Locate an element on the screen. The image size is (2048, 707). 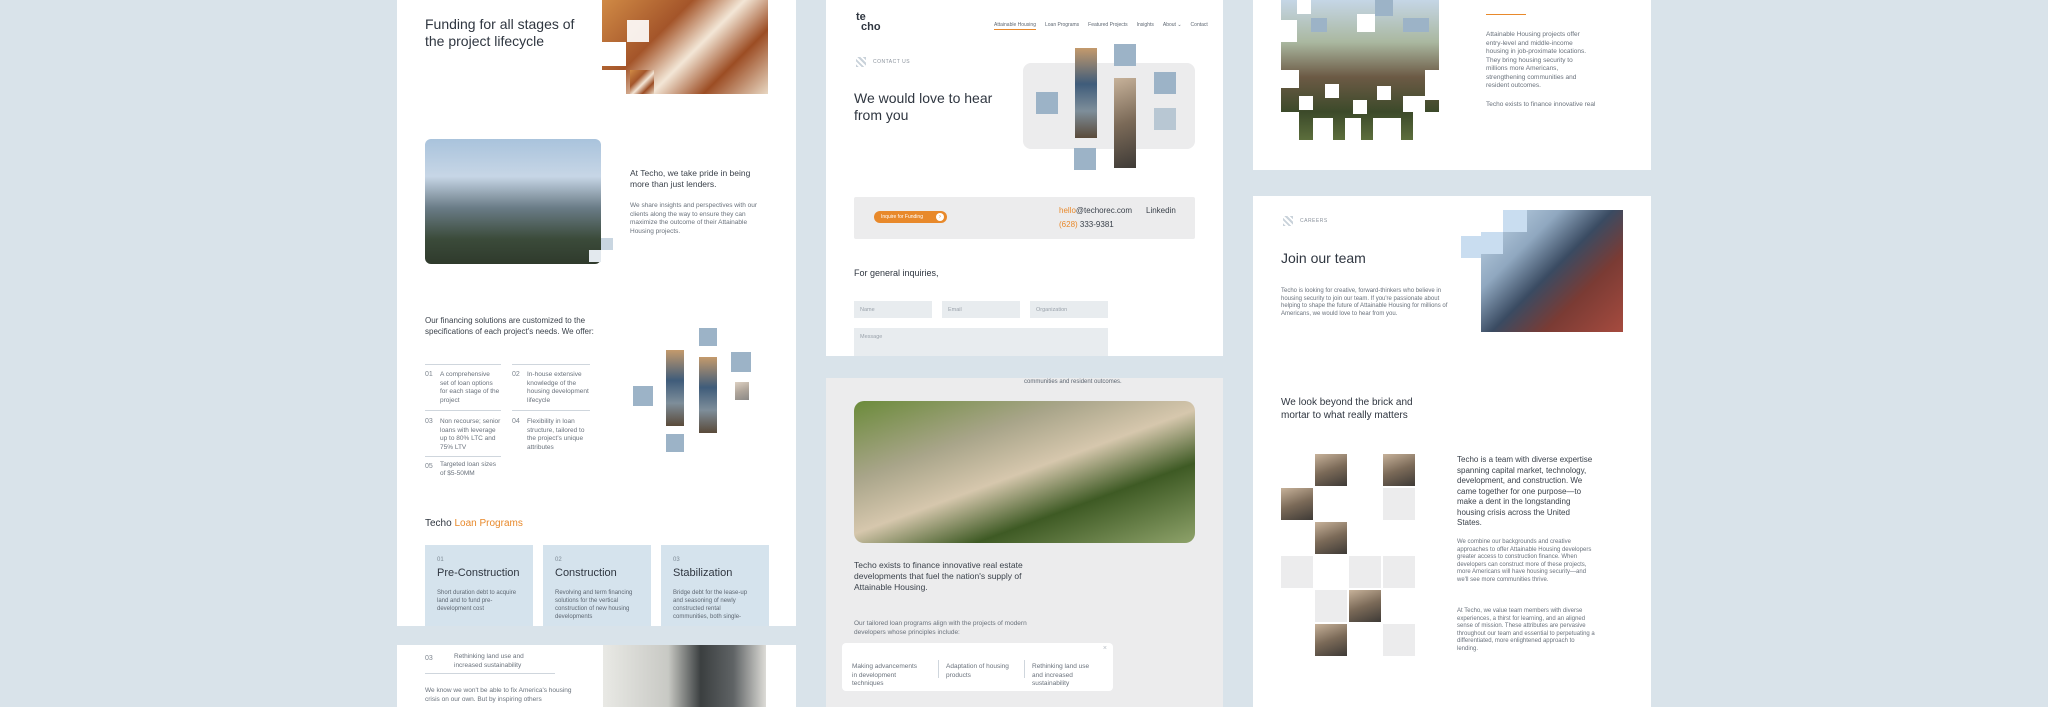
building-strip-photo is located at coordinates (675, 388).